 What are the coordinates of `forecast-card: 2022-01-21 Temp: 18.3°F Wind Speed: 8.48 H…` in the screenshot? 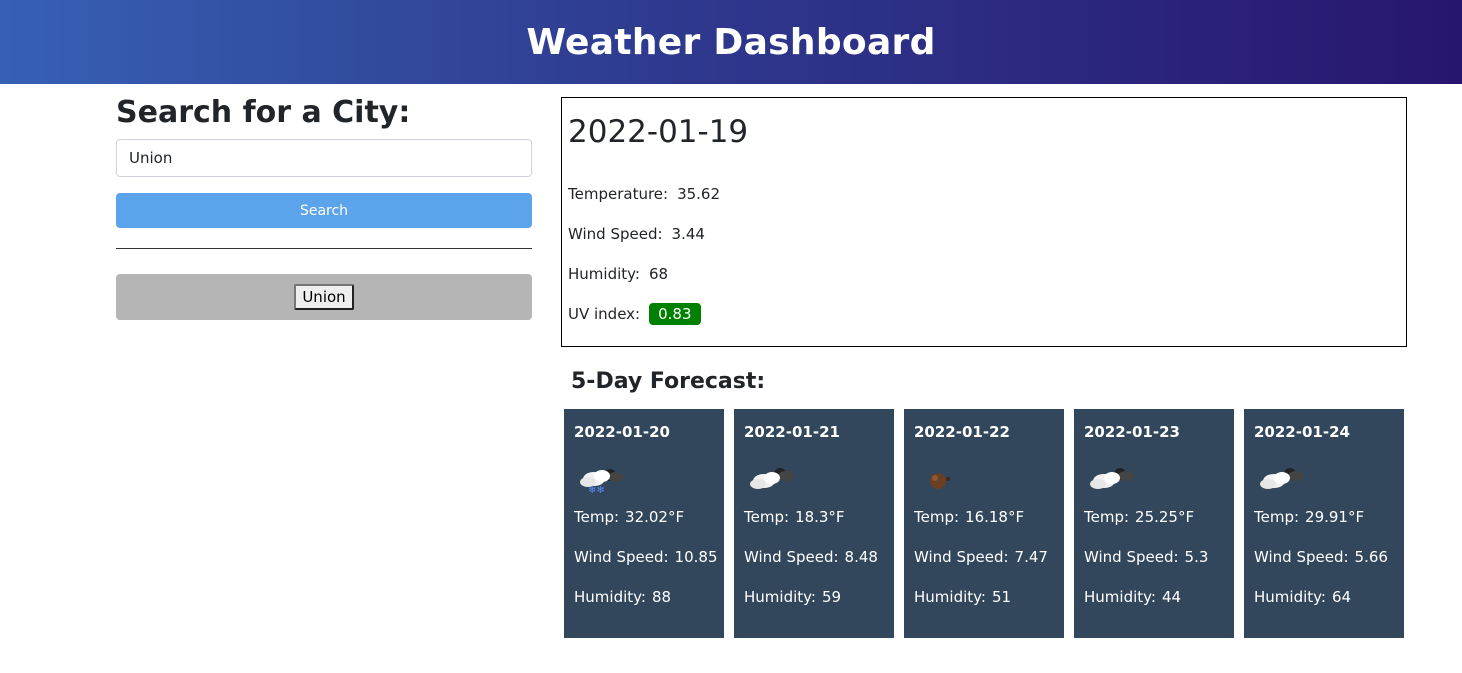 It's located at (814, 523).